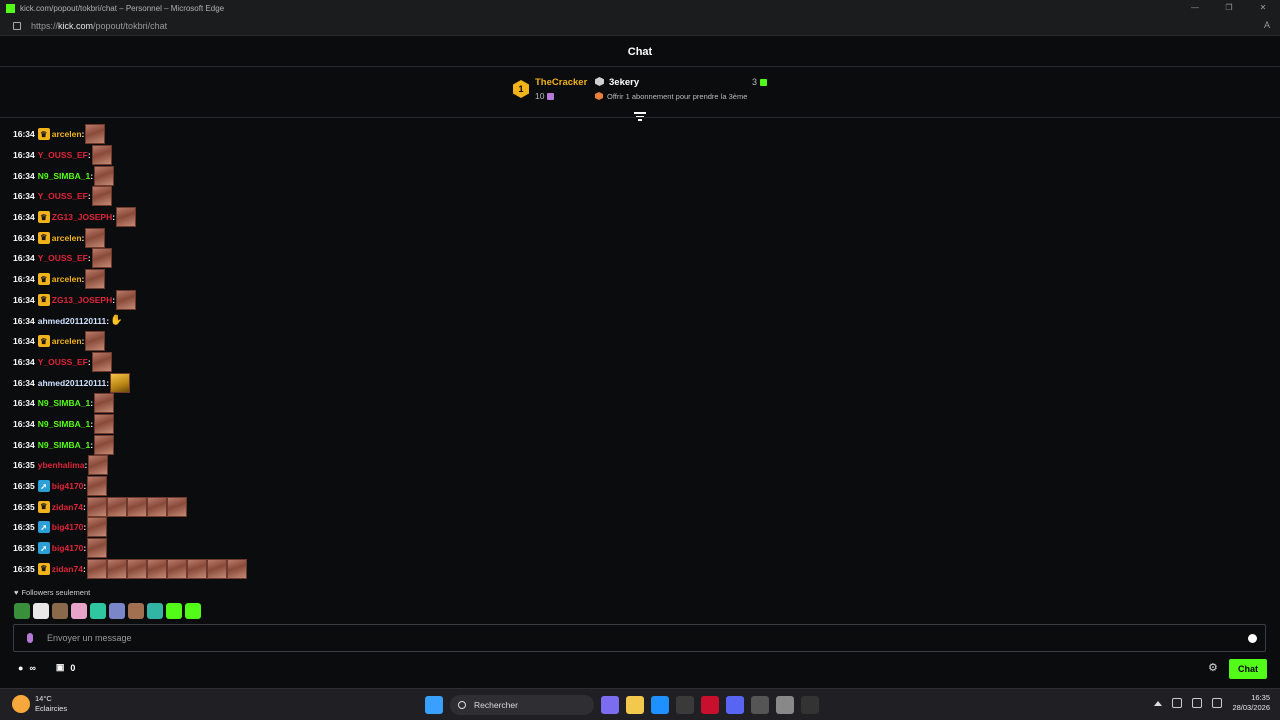 The image size is (1280, 720). What do you see at coordinates (1213, 668) in the screenshot?
I see `settings-gear-icon: ⚙` at bounding box center [1213, 668].